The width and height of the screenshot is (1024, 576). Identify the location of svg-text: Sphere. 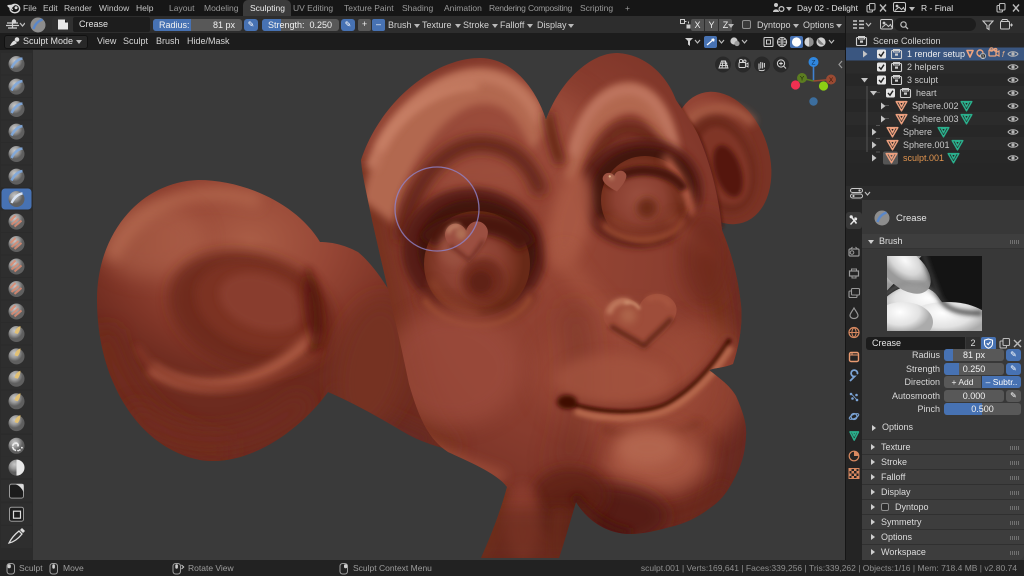
(917, 132).